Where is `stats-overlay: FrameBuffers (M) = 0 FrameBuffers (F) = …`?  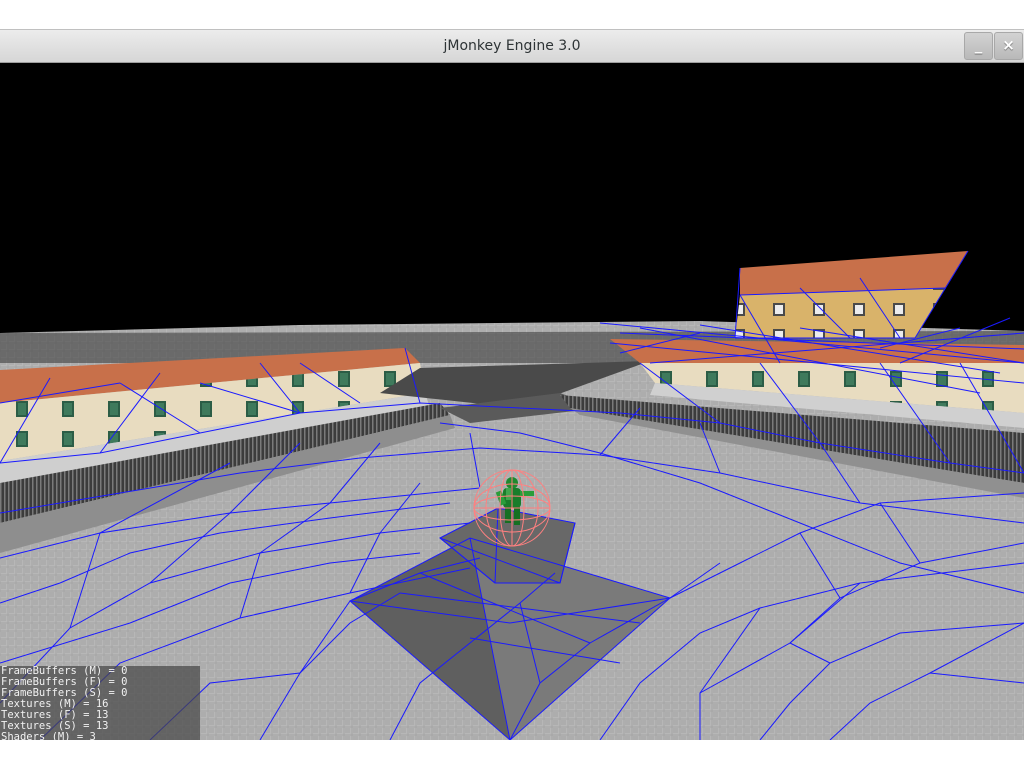 stats-overlay: FrameBuffers (M) = 0 FrameBuffers (F) = … is located at coordinates (100, 703).